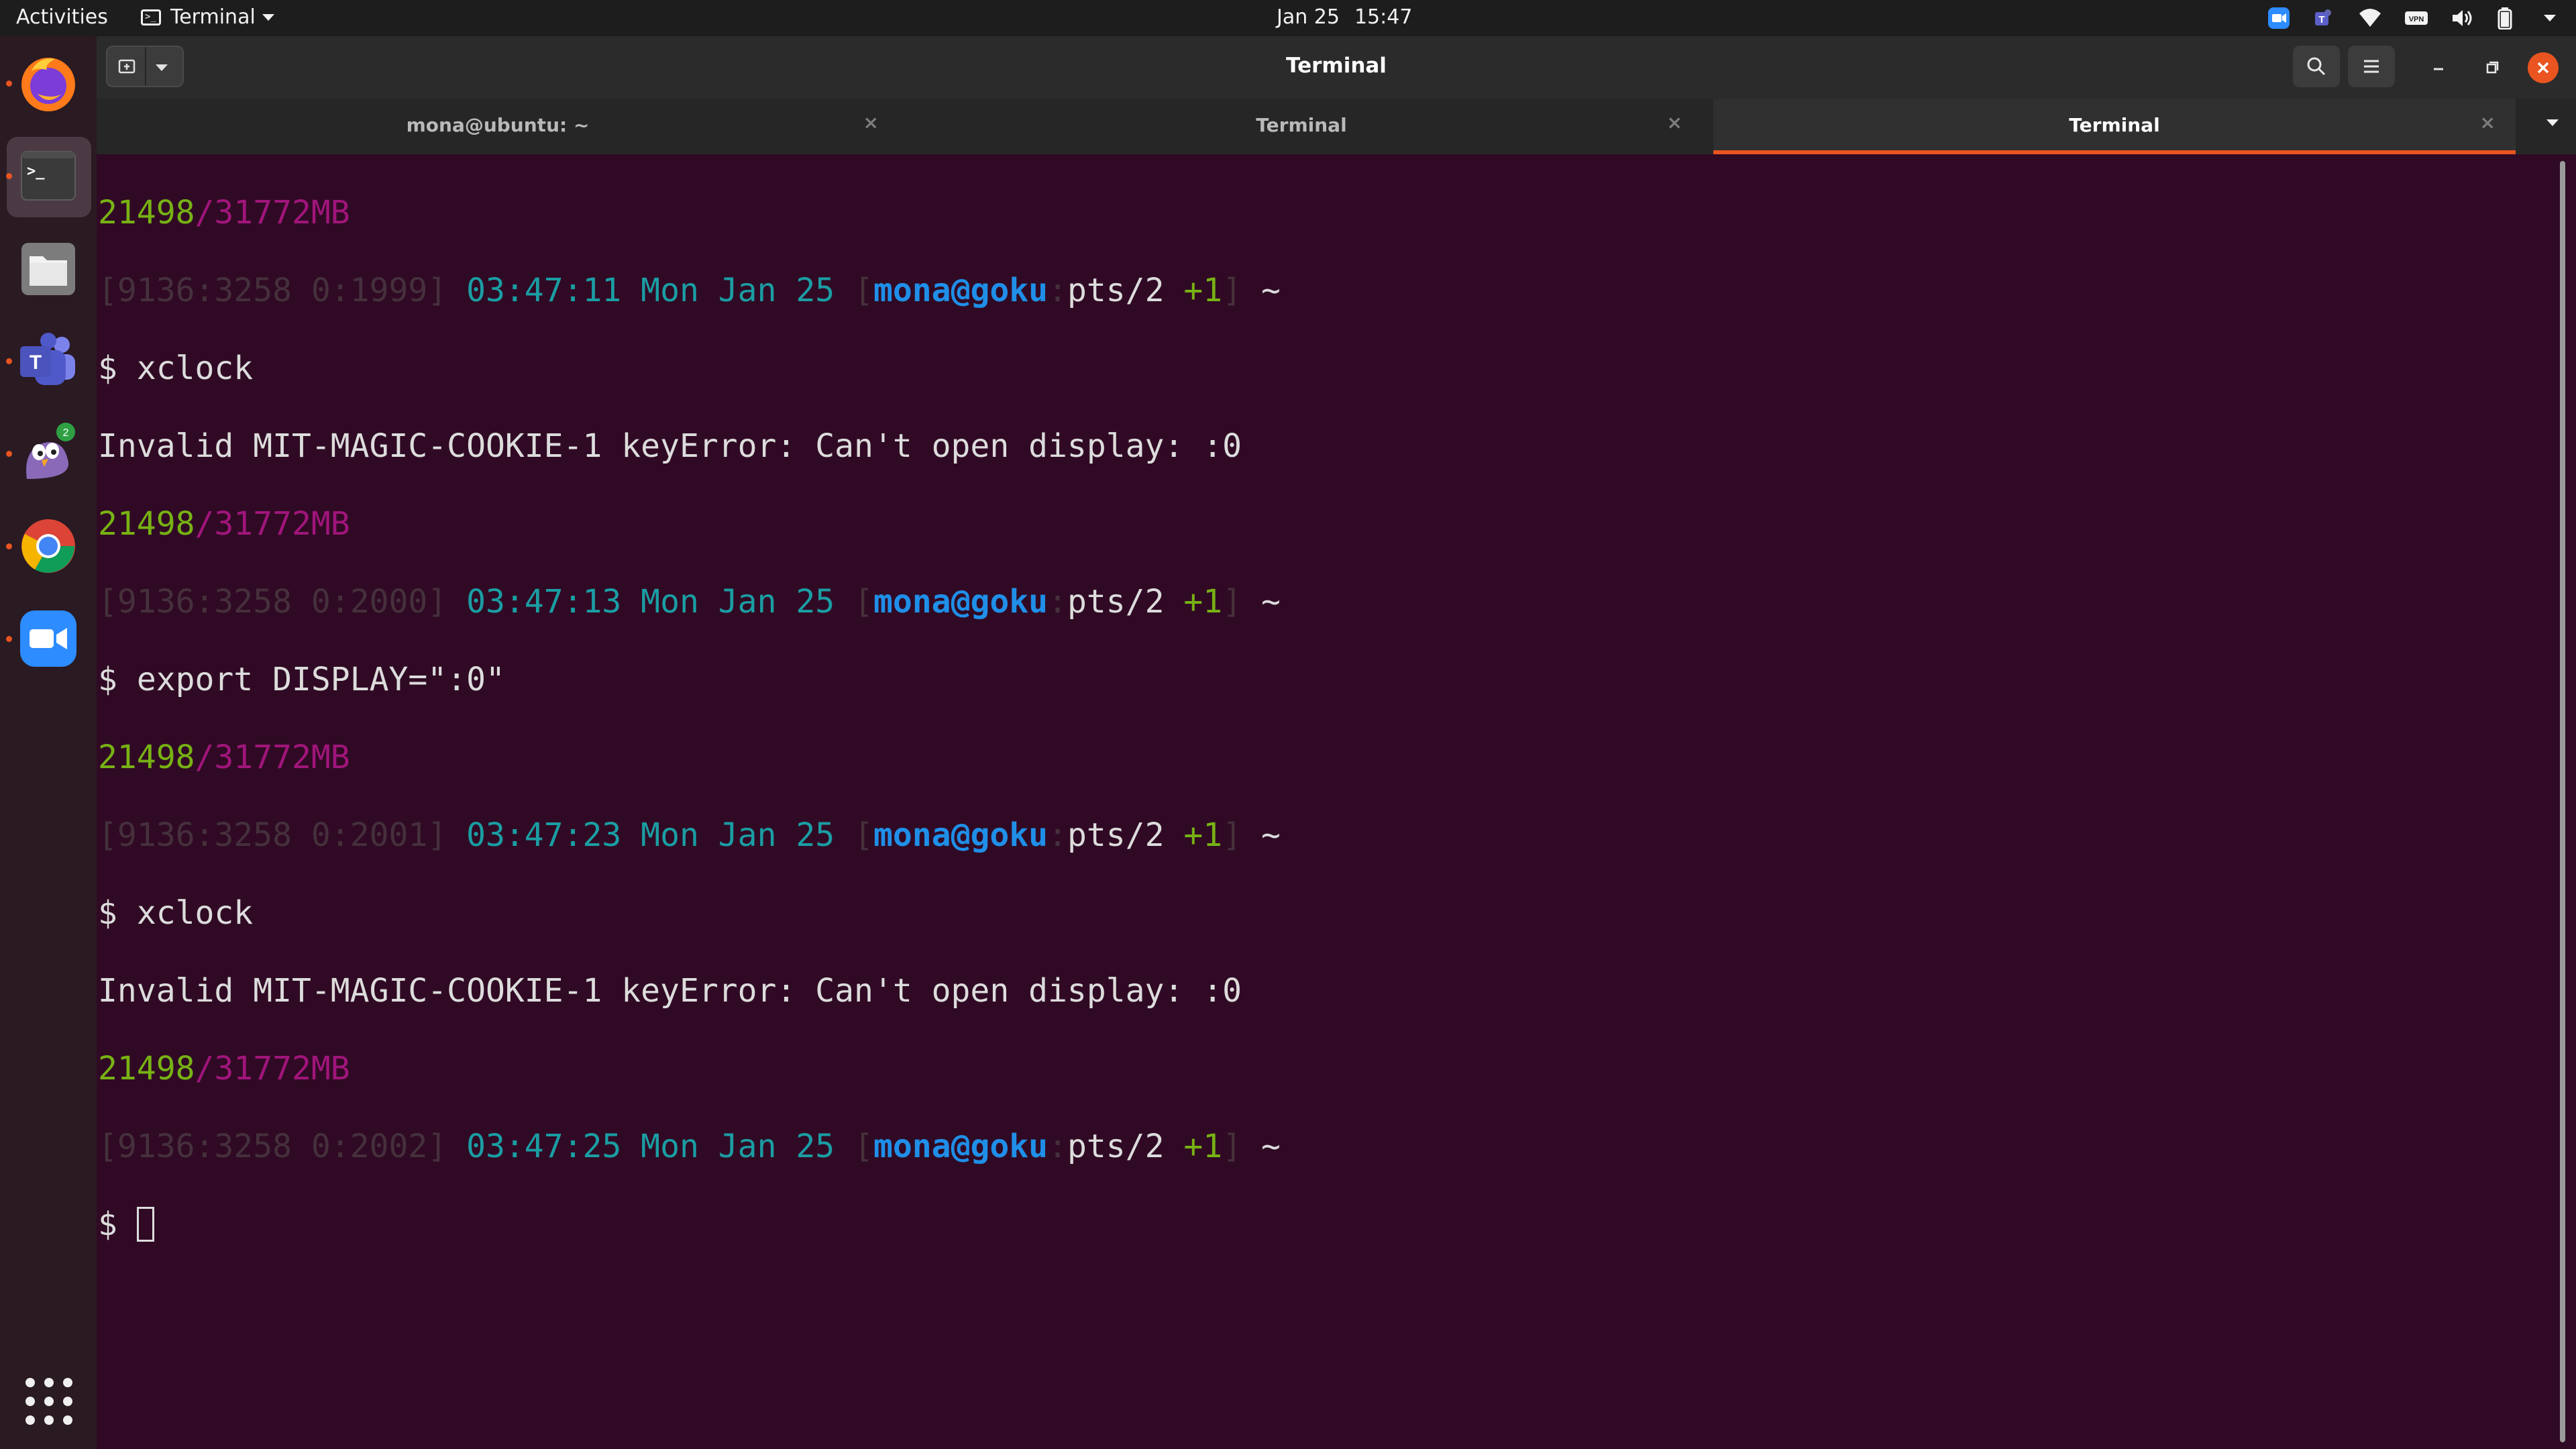 The width and height of the screenshot is (2576, 1449). I want to click on dock-item-terminal: >_, so click(48, 176).